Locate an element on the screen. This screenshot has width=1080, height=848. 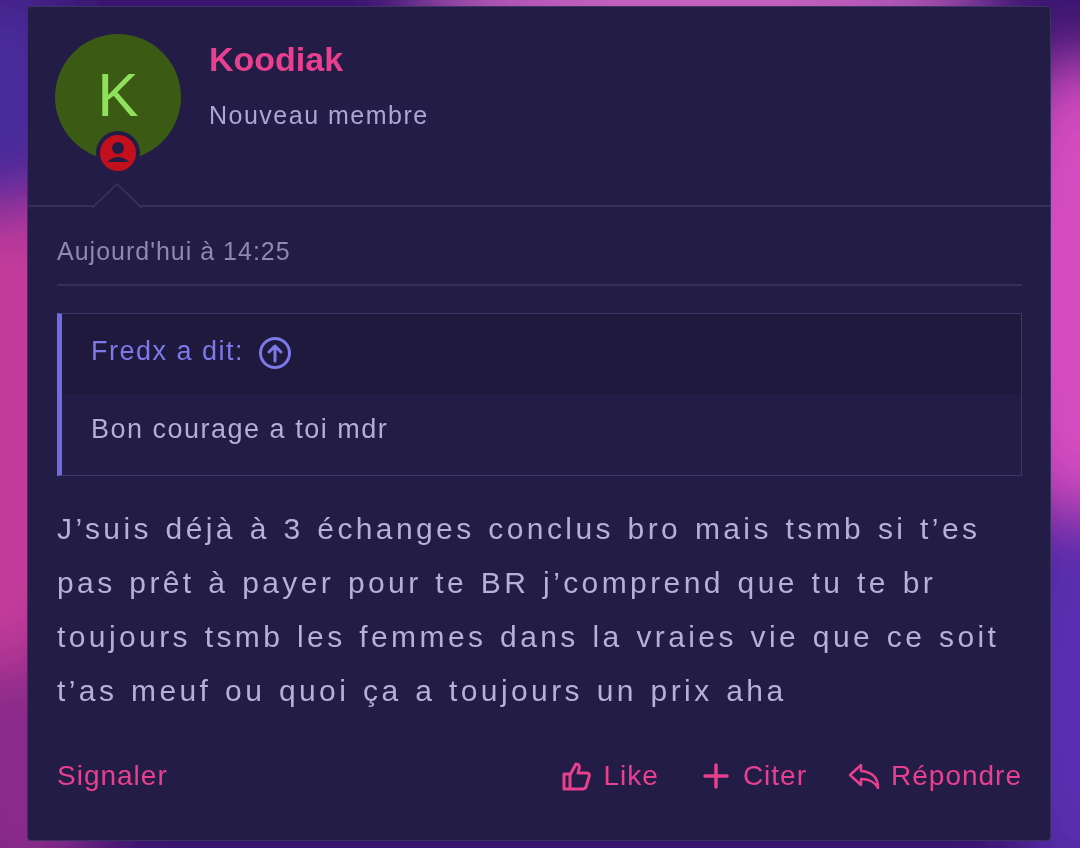
user-title: Nouveau membre is located at coordinates (319, 115).